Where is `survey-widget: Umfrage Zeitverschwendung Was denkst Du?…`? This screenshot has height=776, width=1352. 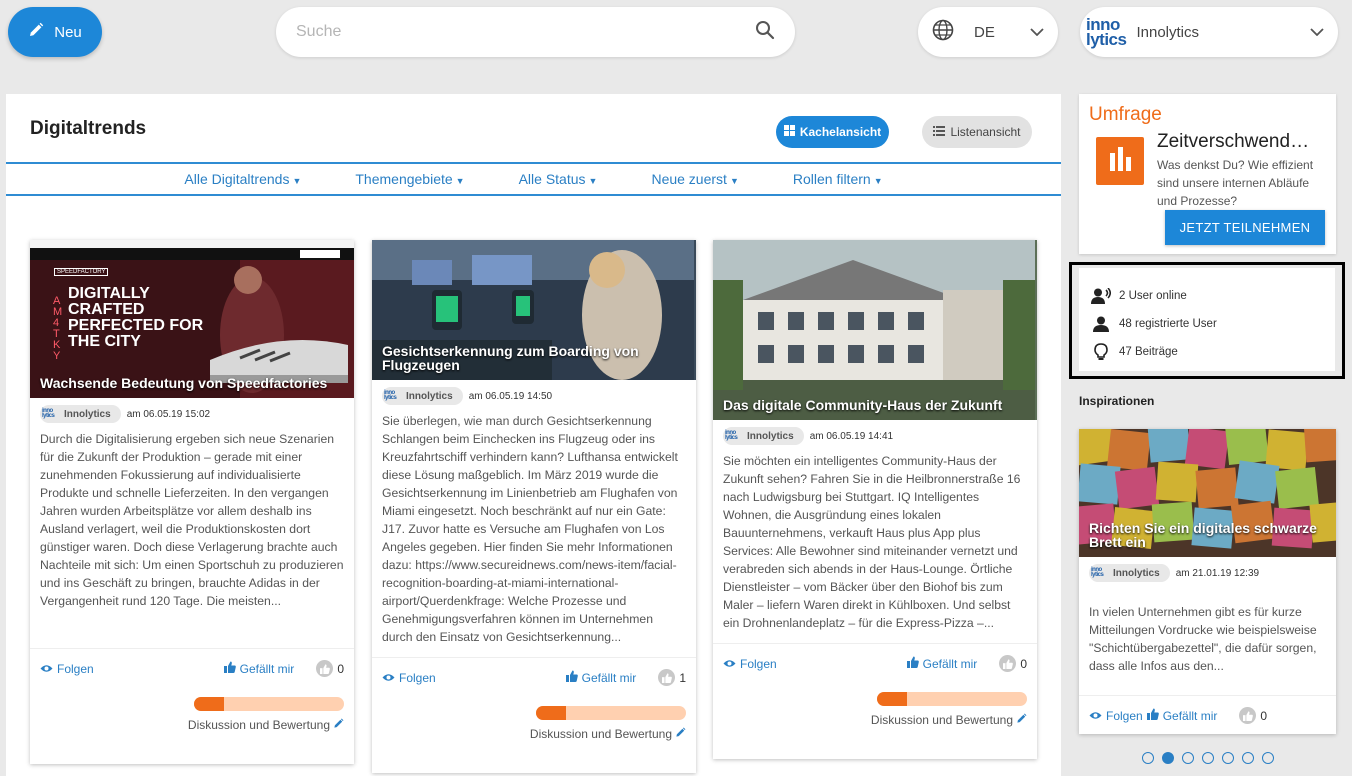 survey-widget: Umfrage Zeitverschwendung Was denkst Du?… is located at coordinates (1207, 174).